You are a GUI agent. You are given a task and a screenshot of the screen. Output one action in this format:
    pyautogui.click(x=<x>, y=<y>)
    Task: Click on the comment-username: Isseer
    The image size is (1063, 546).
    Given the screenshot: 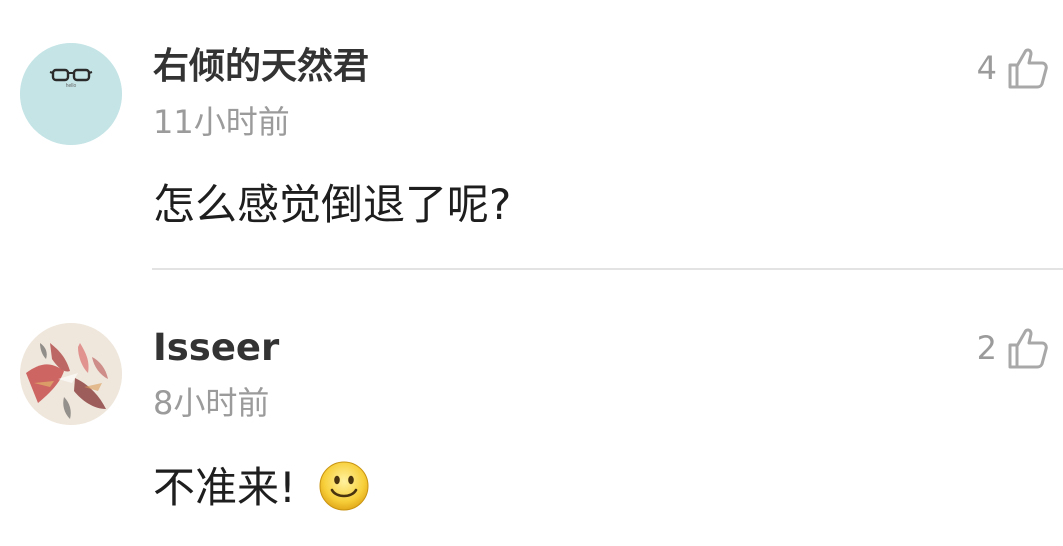 What is the action you would take?
    pyautogui.click(x=216, y=348)
    